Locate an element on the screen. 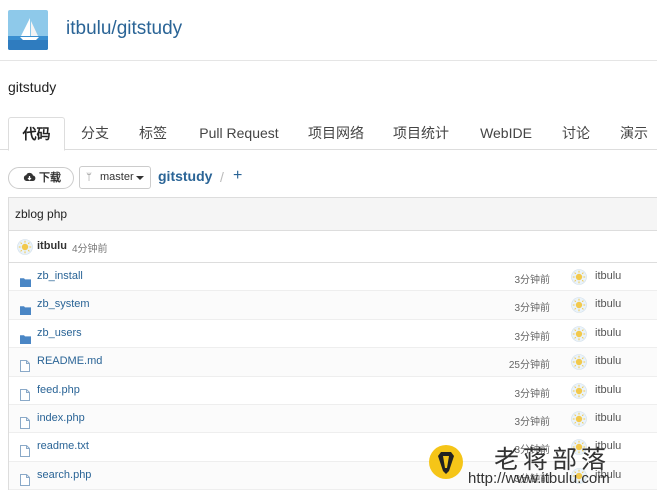 This screenshot has height=490, width=657. tab-webide: WebIDE is located at coordinates (506, 133).